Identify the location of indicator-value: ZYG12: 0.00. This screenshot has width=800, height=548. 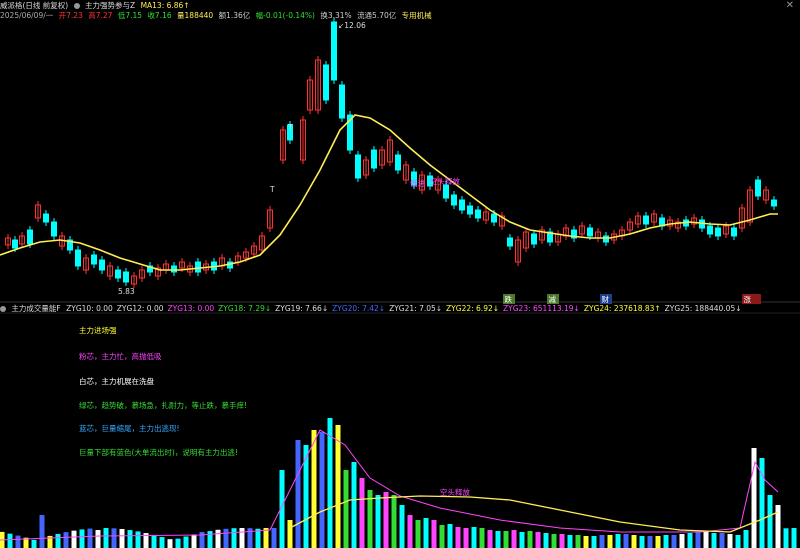
(140, 308).